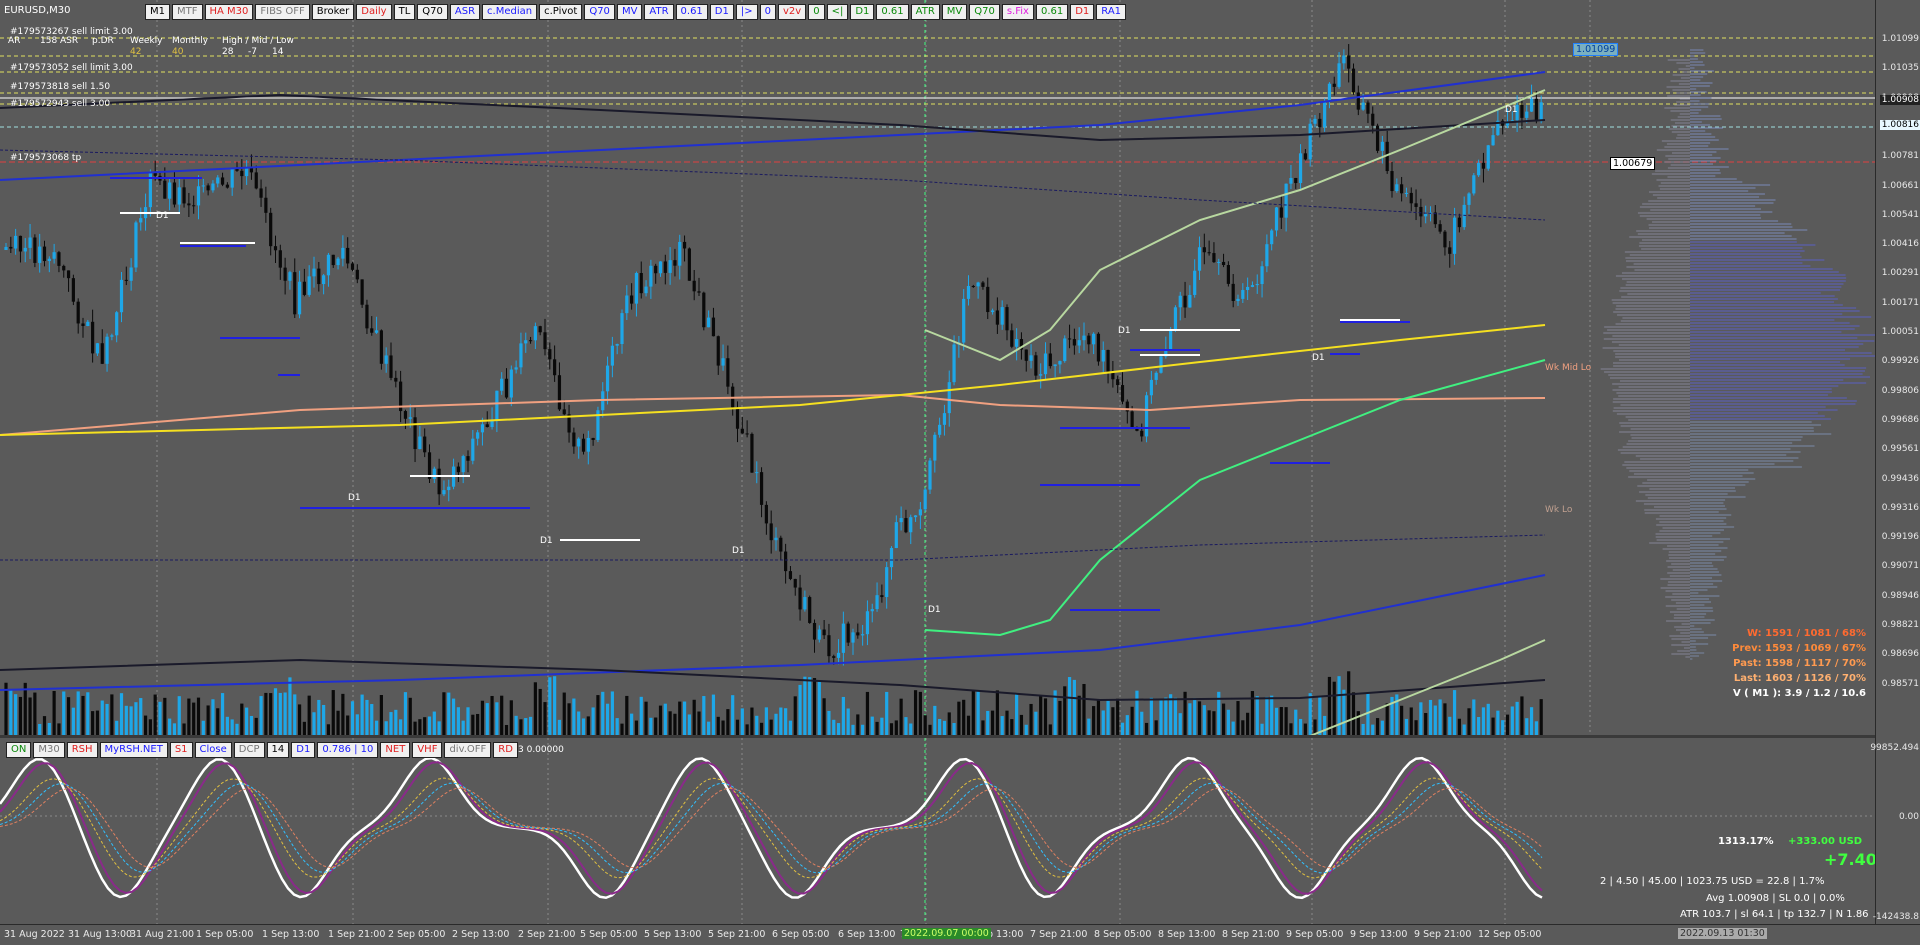  I want to click on toolbar-button-24: MV, so click(954, 12).